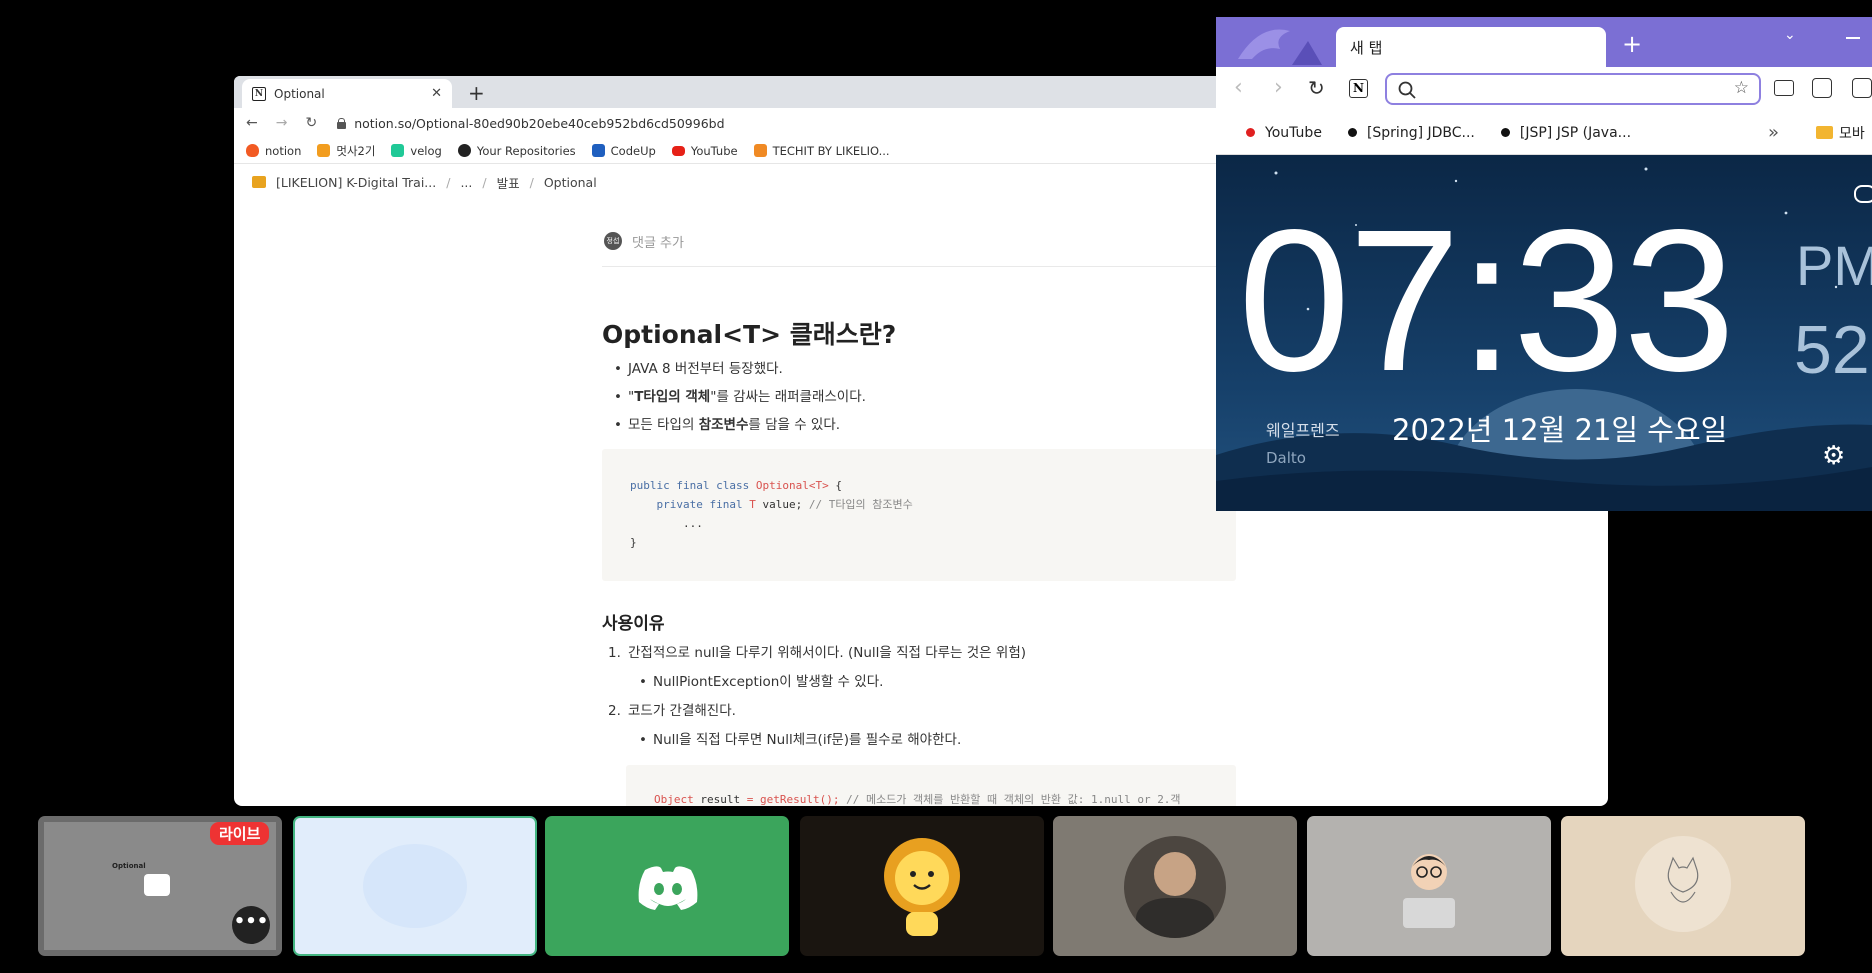 The height and width of the screenshot is (973, 1872). Describe the element at coordinates (613, 241) in the screenshot. I see `avatar: 정섭` at that location.